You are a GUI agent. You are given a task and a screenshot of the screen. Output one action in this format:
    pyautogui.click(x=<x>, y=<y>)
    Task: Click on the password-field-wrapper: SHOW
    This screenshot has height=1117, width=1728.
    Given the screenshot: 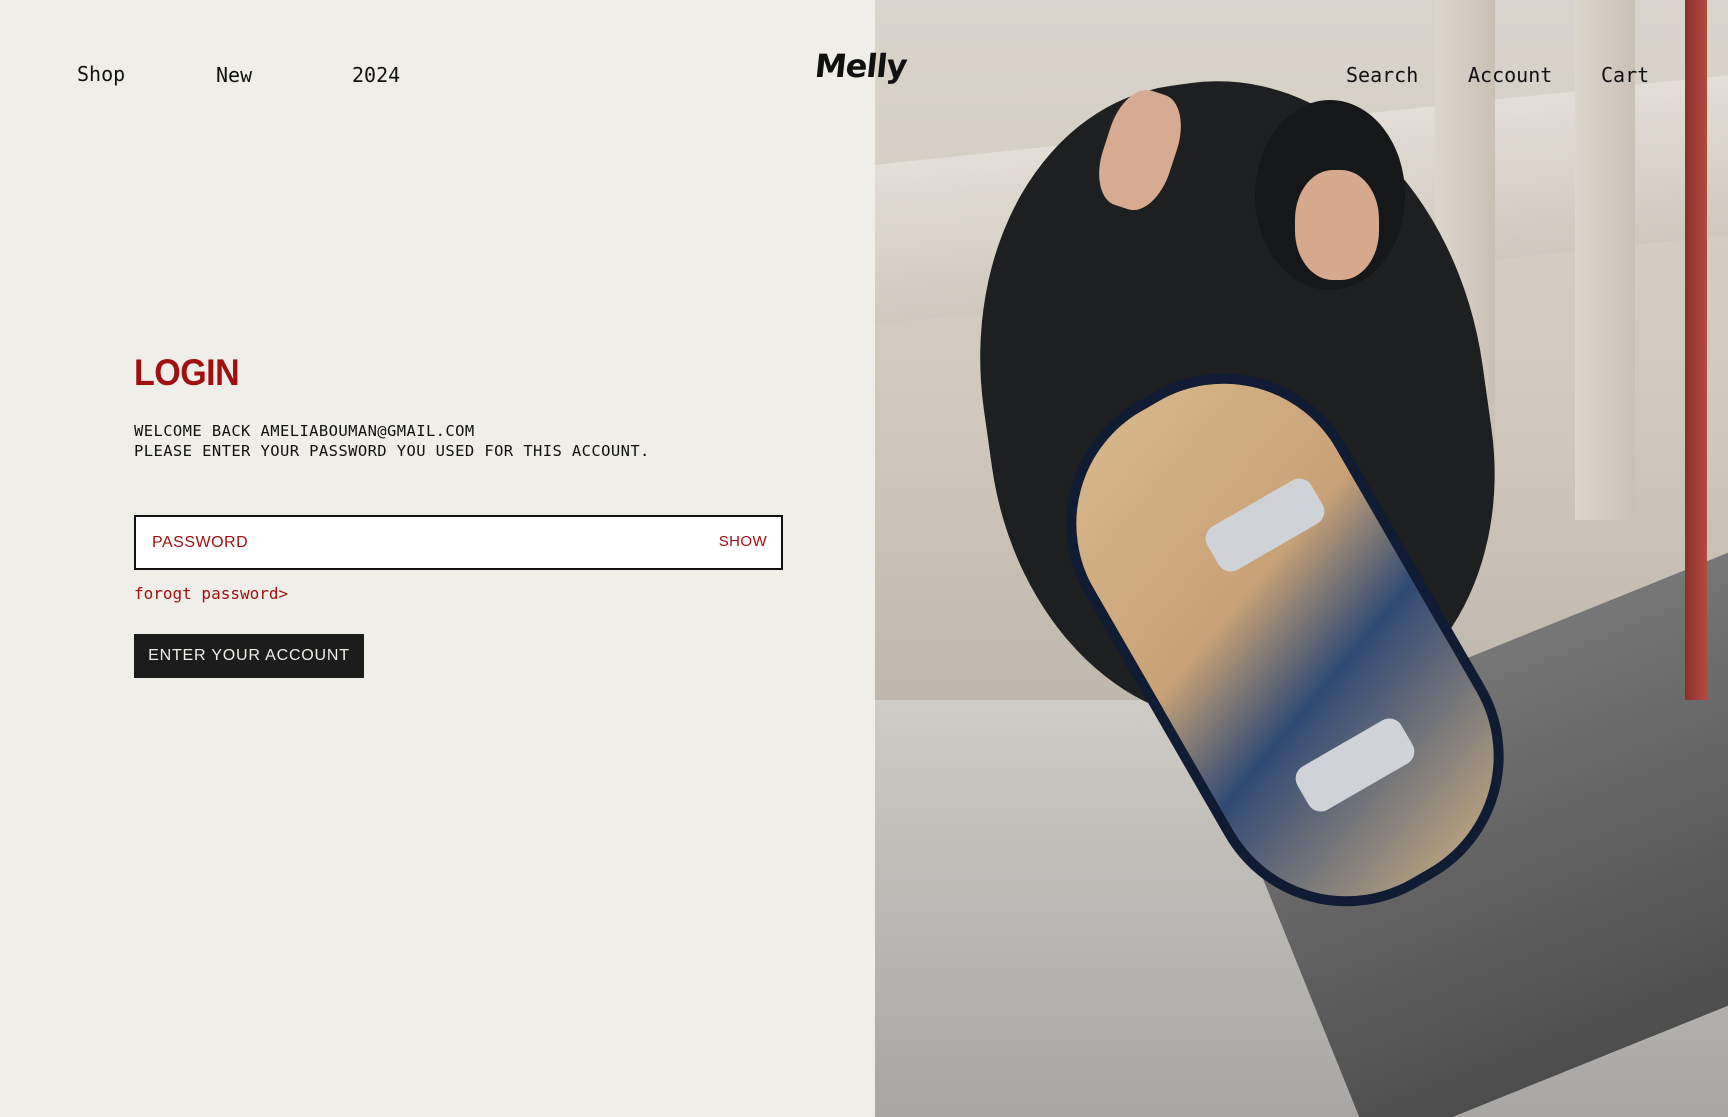 What is the action you would take?
    pyautogui.click(x=458, y=542)
    